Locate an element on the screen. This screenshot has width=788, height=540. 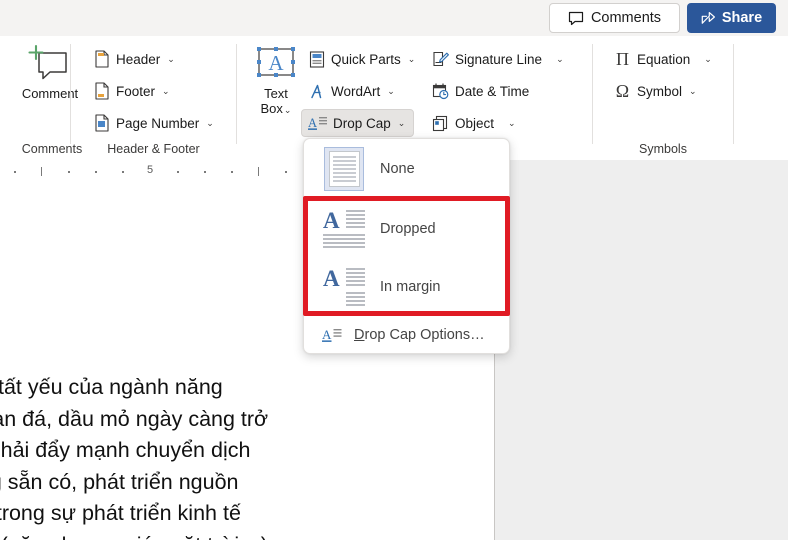
drop-cap-menu-item-dropped: A Dropped is located at coordinates (406, 229).